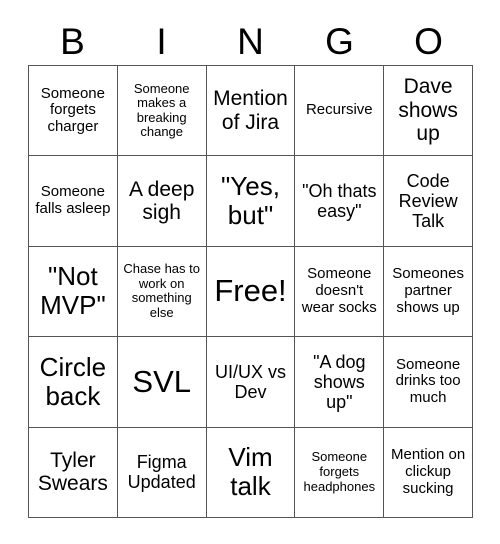 Image resolution: width=500 pixels, height=544 pixels. I want to click on bingo-cell-o2: Code Review Talk, so click(428, 201).